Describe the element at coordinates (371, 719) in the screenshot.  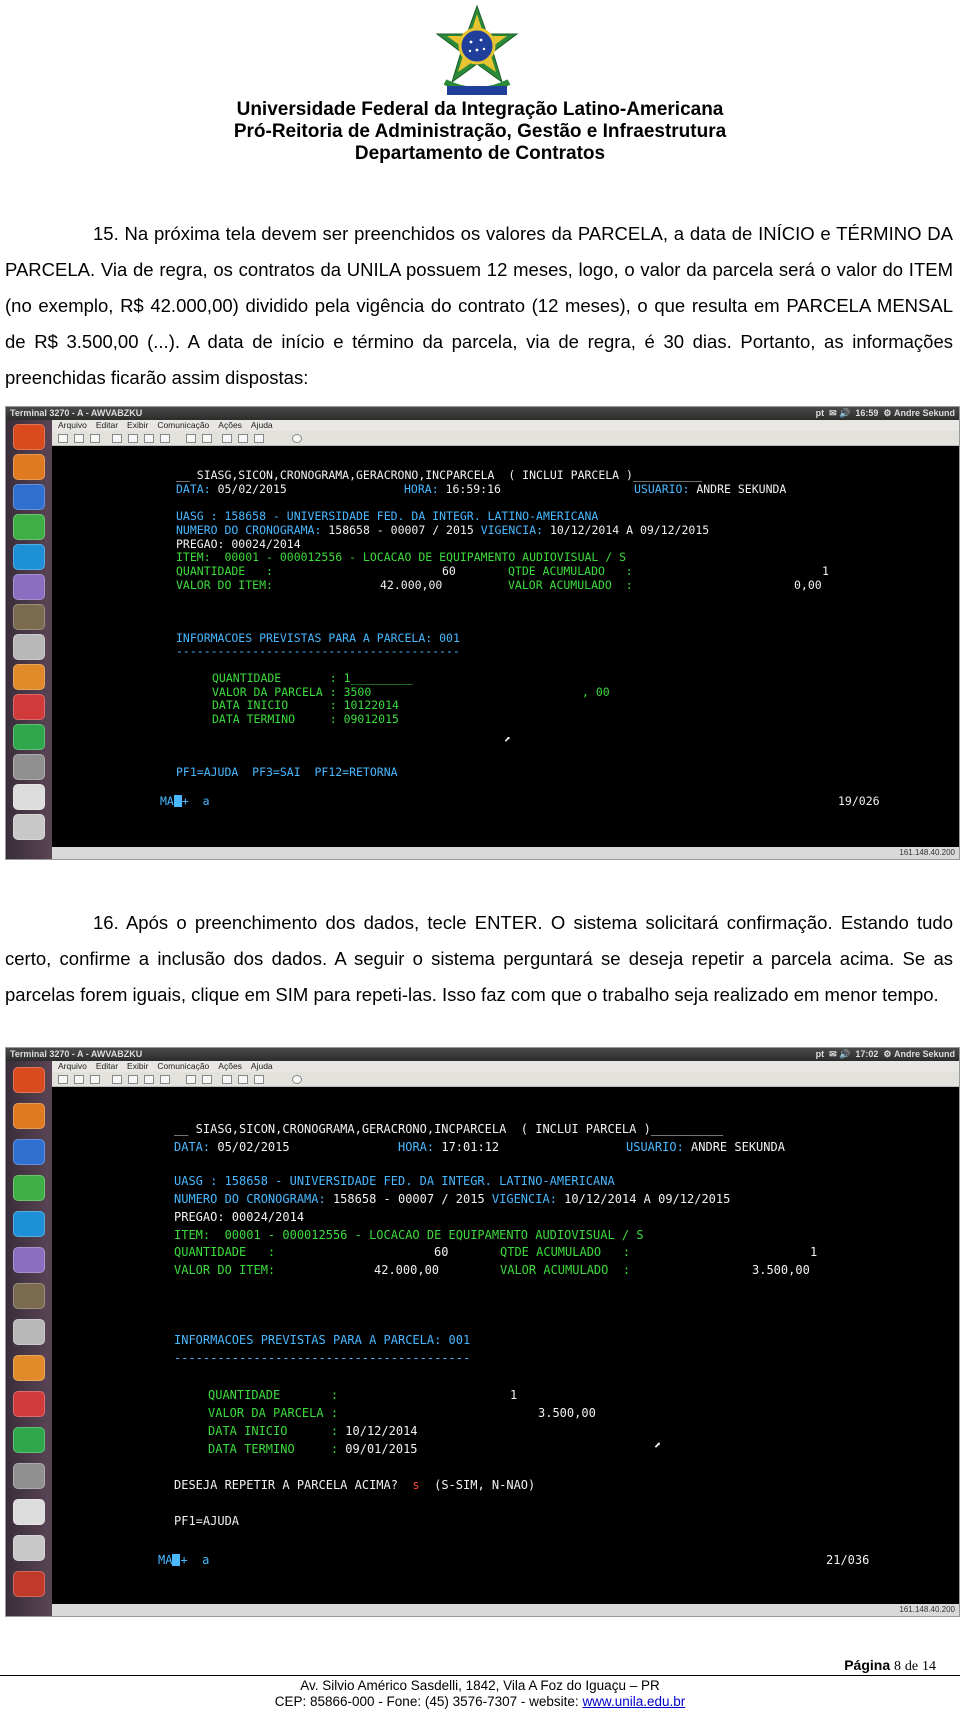
I see `field-end-date-input: 09012015` at that location.